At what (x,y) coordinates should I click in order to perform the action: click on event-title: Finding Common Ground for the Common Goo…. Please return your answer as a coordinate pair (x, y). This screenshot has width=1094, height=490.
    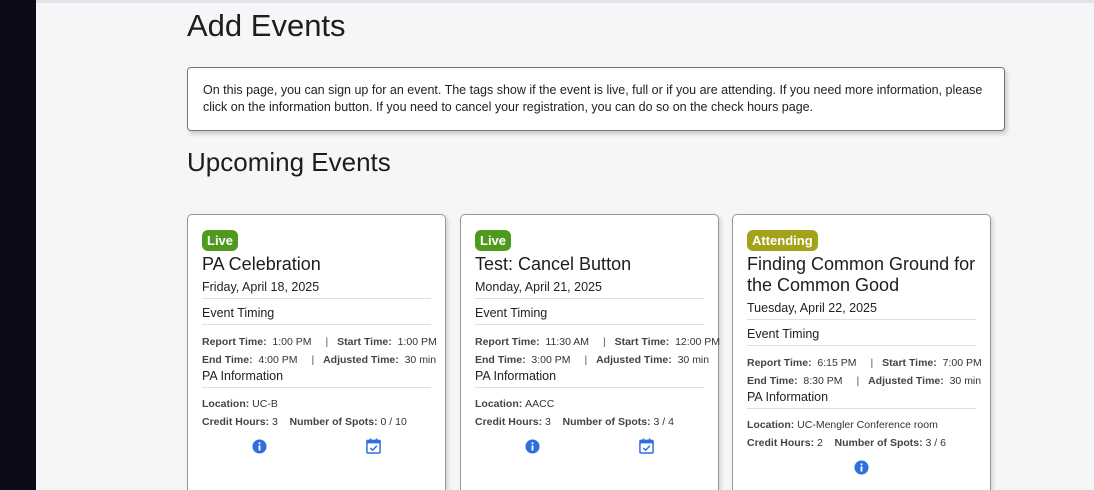
    Looking at the image, I should click on (861, 274).